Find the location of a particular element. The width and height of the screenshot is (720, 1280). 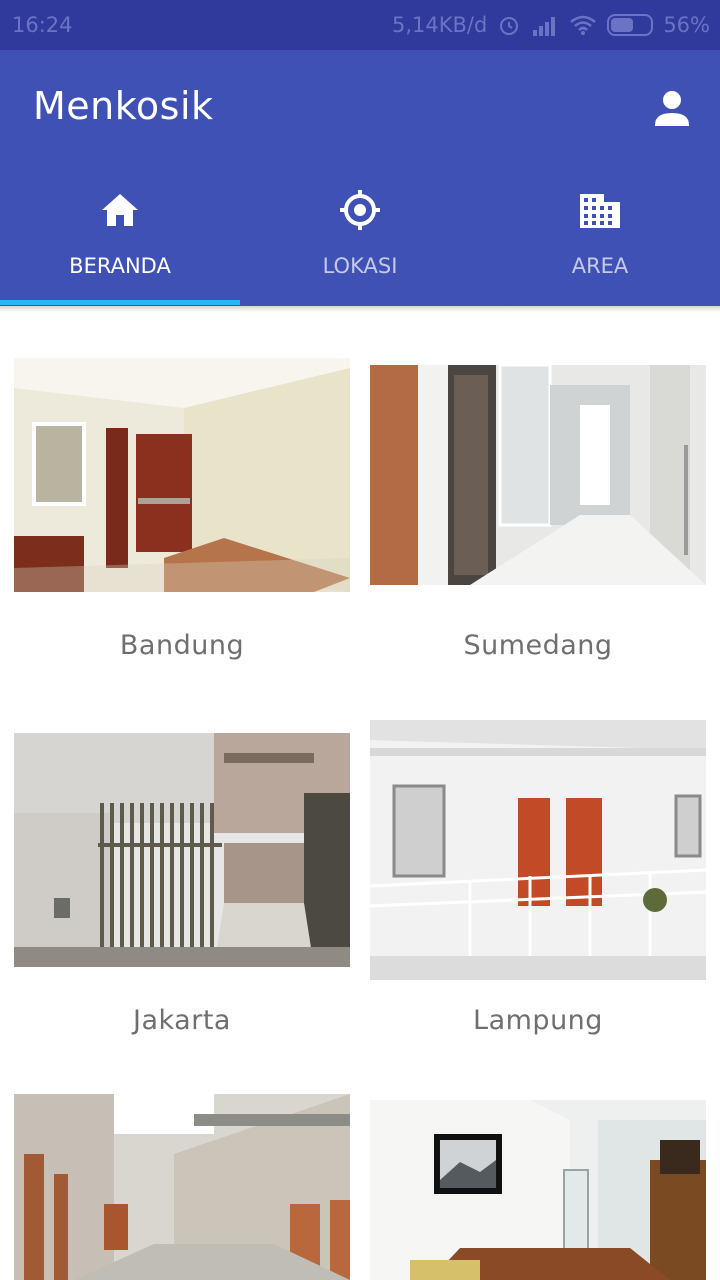

city-name: Jakarta is located at coordinates (182, 1020).